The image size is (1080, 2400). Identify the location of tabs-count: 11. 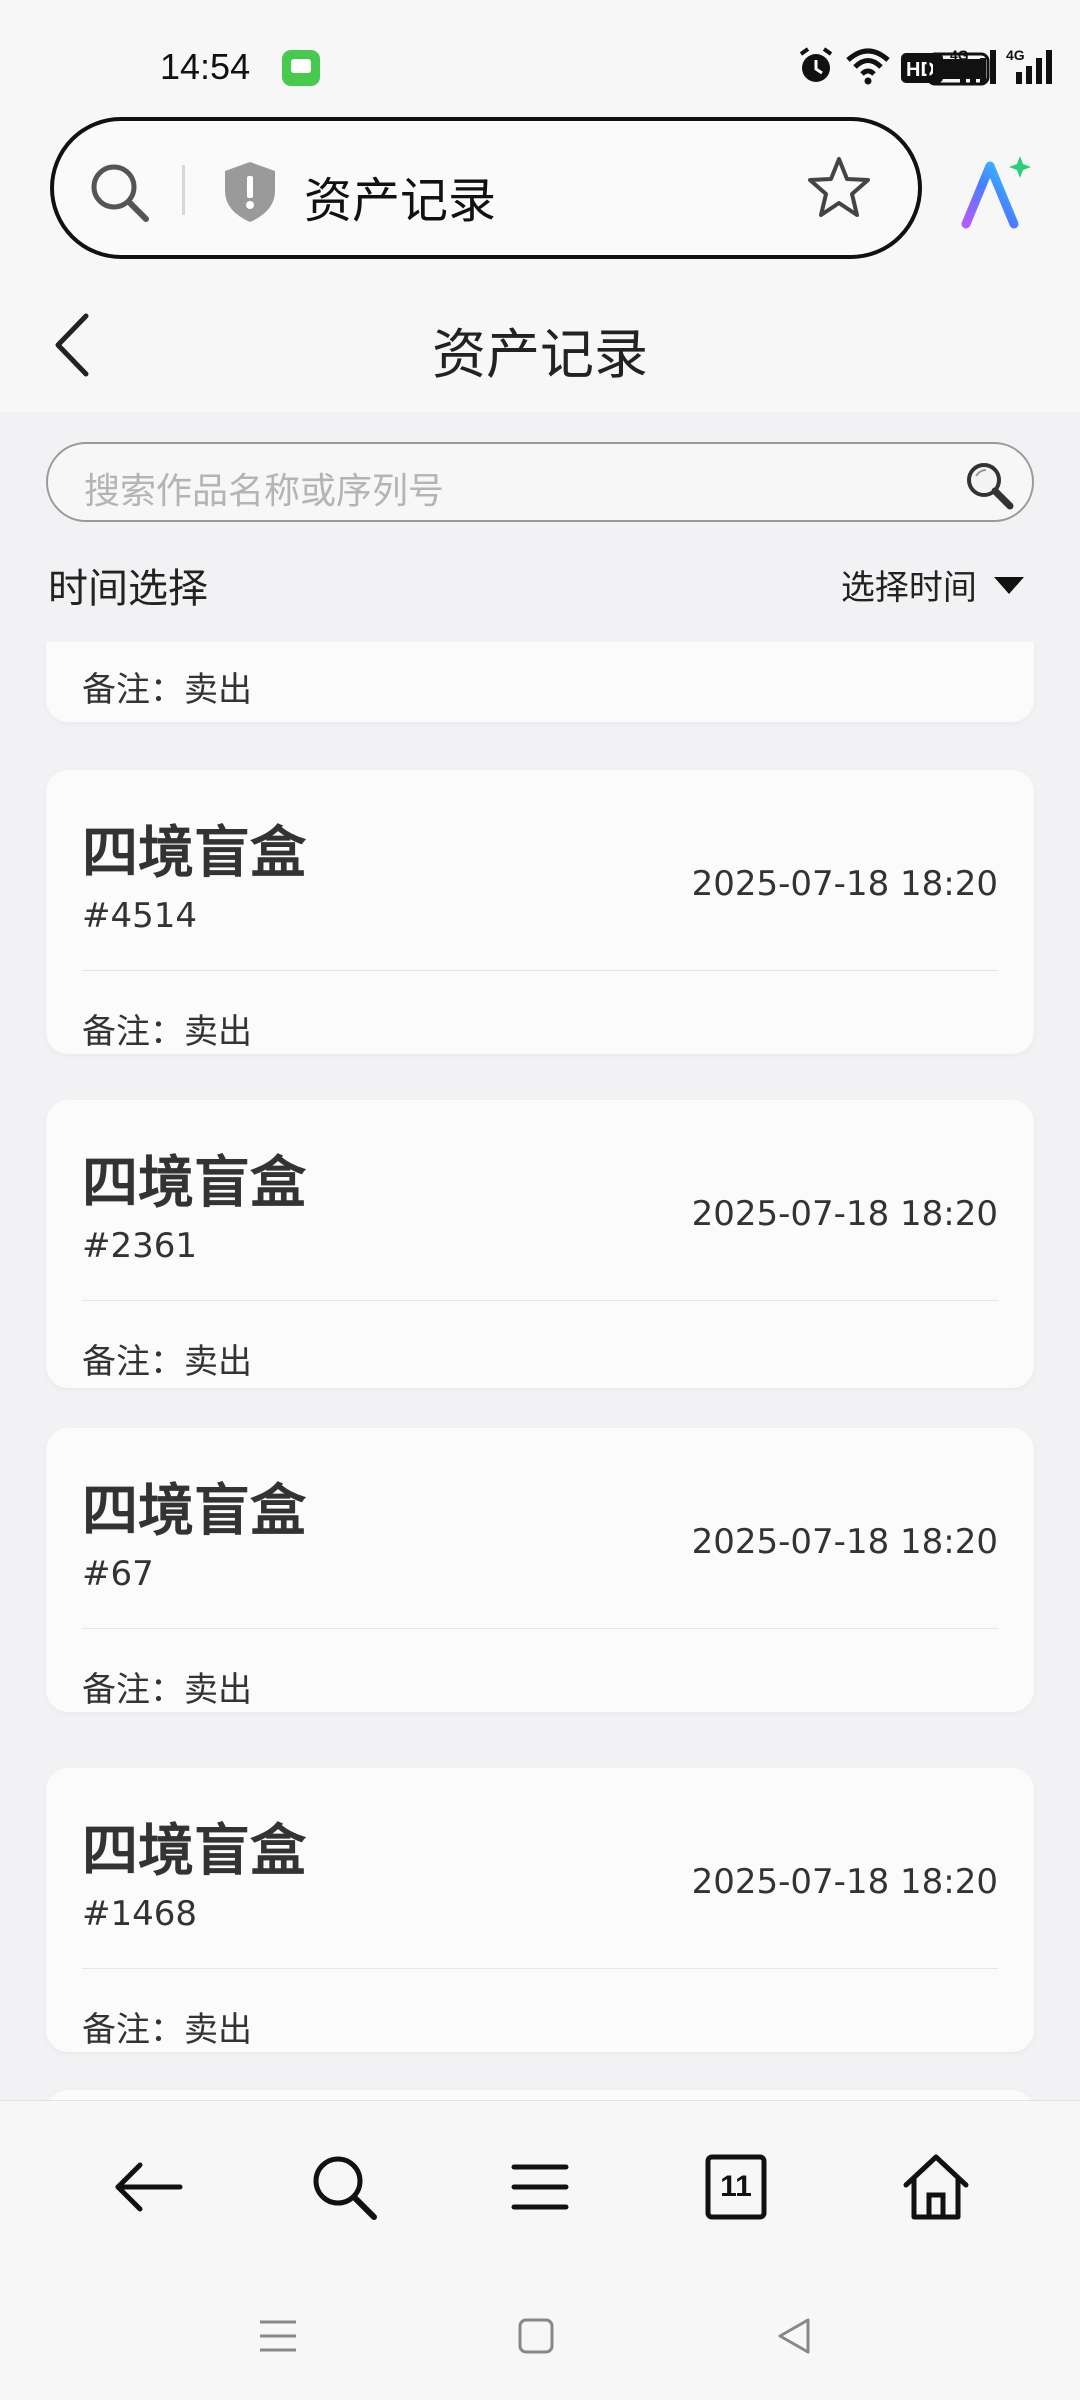
(736, 2186).